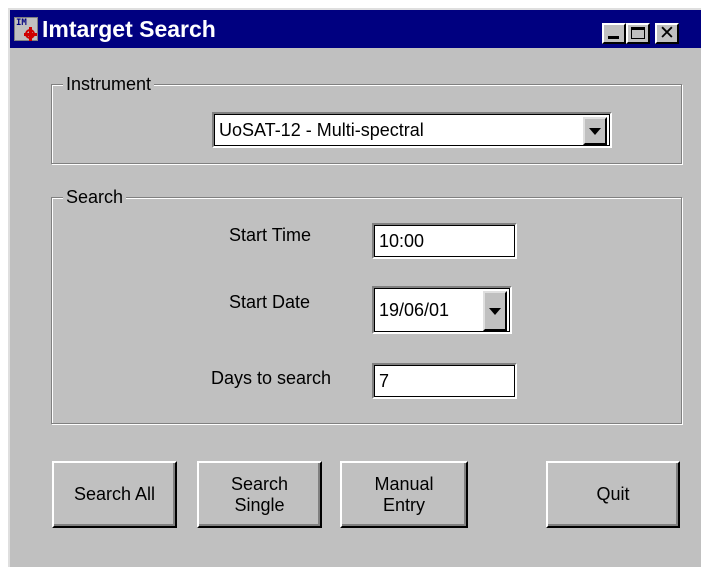  What do you see at coordinates (109, 84) in the screenshot?
I see `instrument-group-label: Instrument` at bounding box center [109, 84].